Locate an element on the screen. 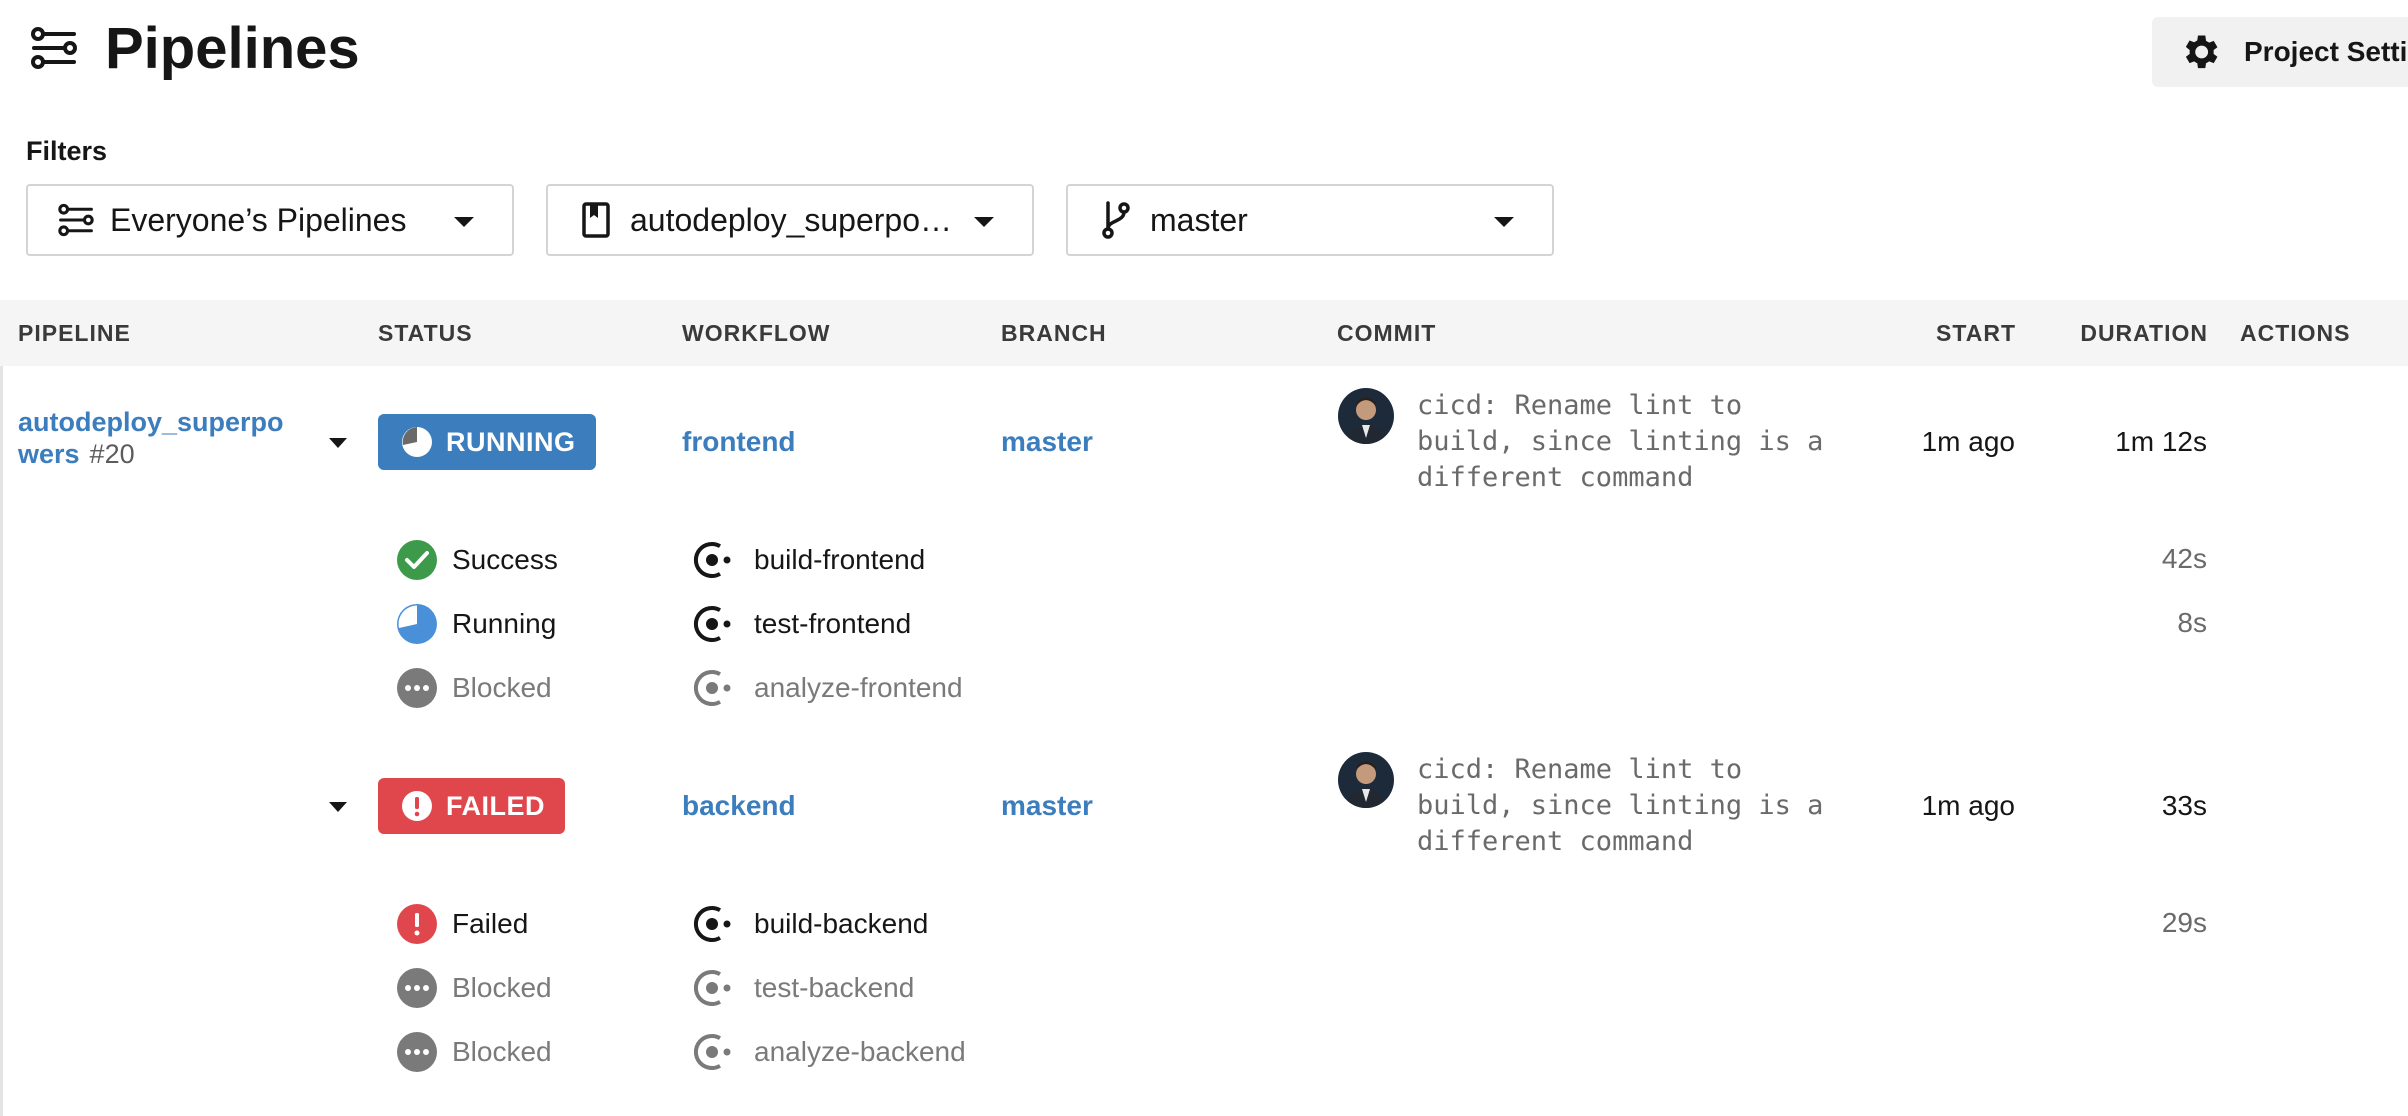 This screenshot has width=2408, height=1116. job-name: analyze-frontend is located at coordinates (858, 688).